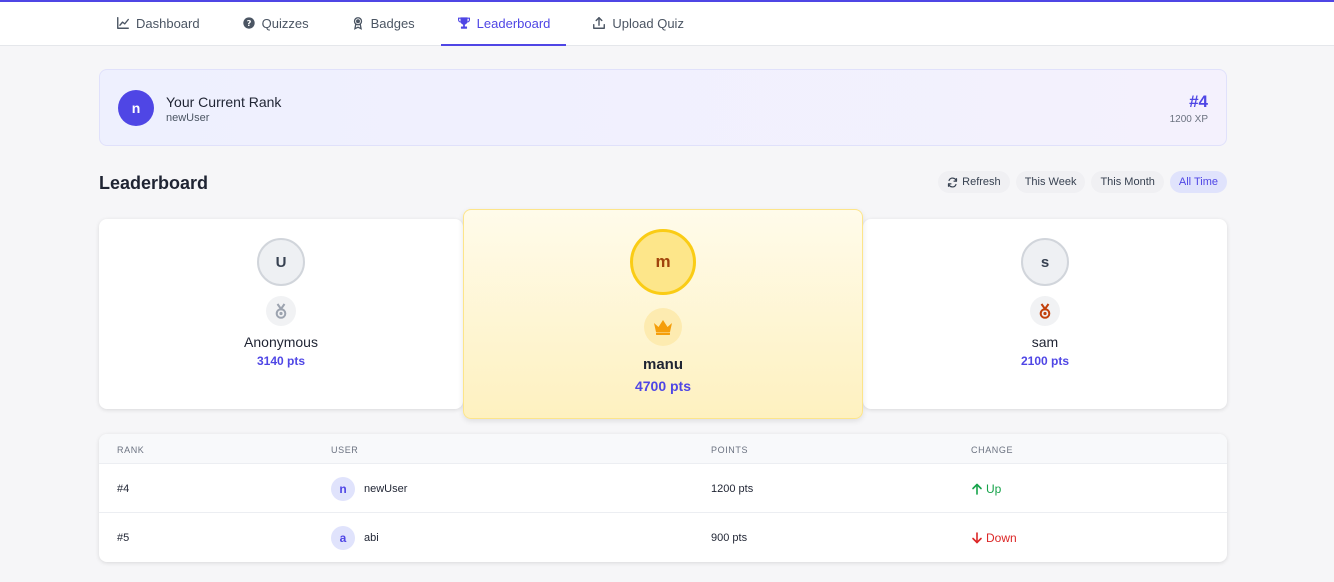 The height and width of the screenshot is (582, 1334). I want to click on filter-this-month: This Month, so click(1127, 182).